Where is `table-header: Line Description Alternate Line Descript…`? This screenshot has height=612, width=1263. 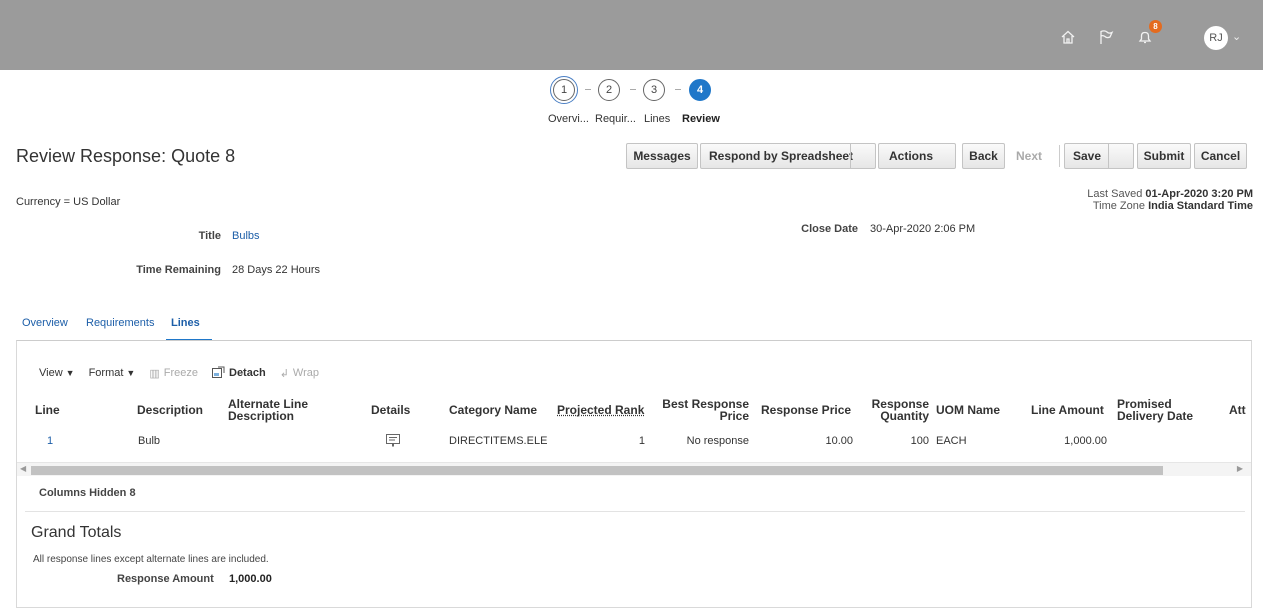
table-header: Line Description Alternate Line Descript… is located at coordinates (635, 410).